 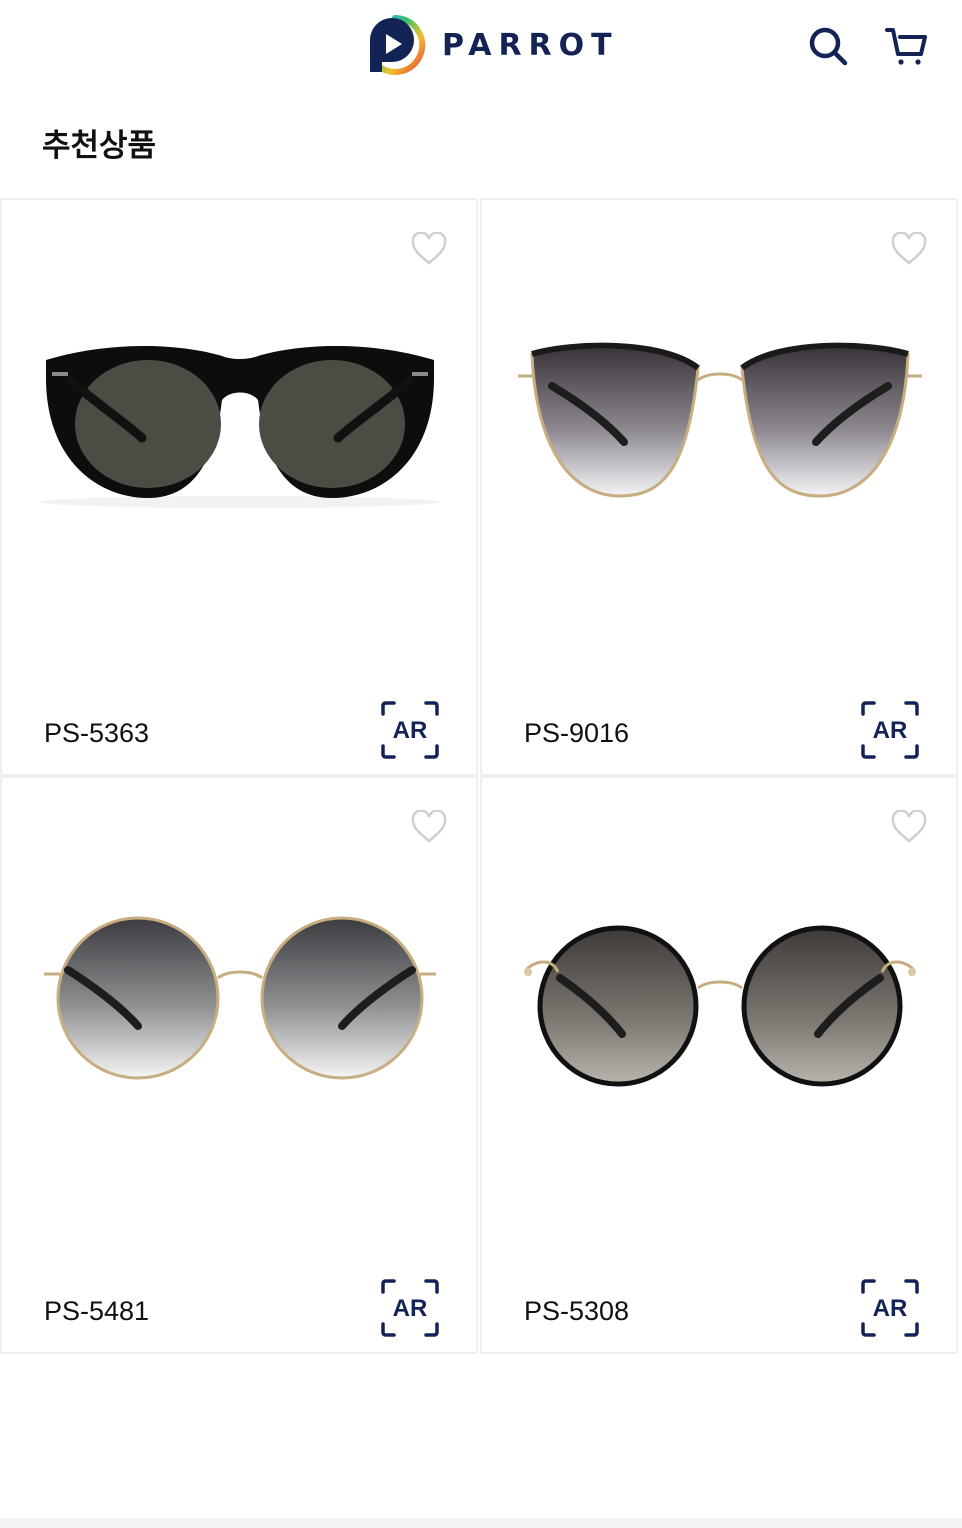 What do you see at coordinates (577, 1311) in the screenshot?
I see `product-code: PS-5308` at bounding box center [577, 1311].